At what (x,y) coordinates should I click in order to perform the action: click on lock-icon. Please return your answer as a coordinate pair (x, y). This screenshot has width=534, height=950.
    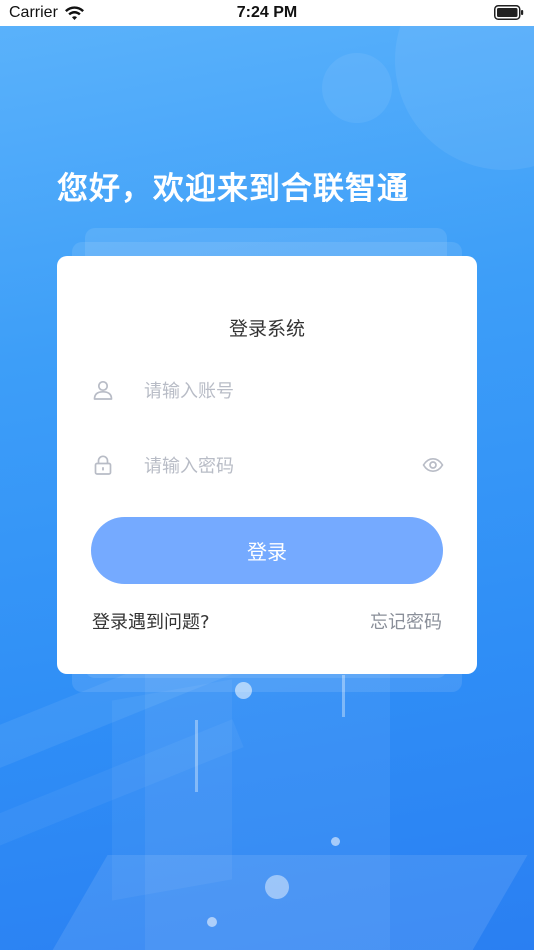
    Looking at the image, I should click on (103, 465).